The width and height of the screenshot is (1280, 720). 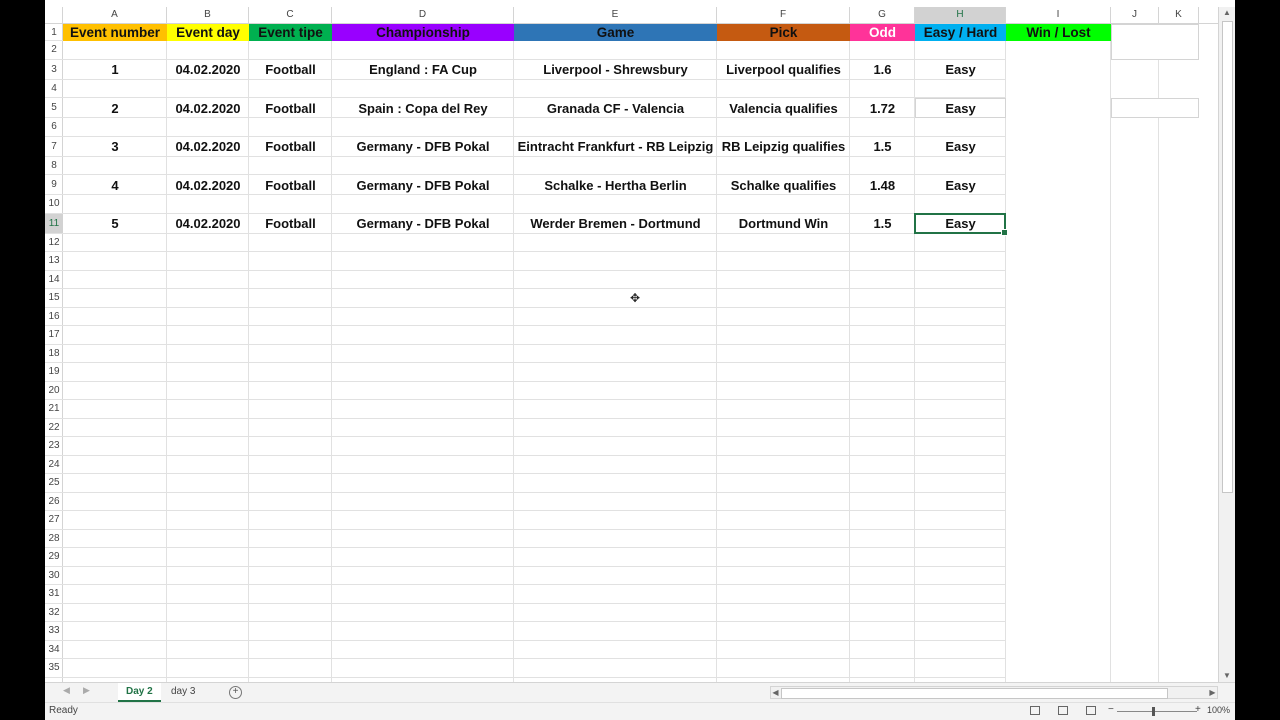 I want to click on table-cell: Granada CF - Valencia, so click(x=615, y=108).